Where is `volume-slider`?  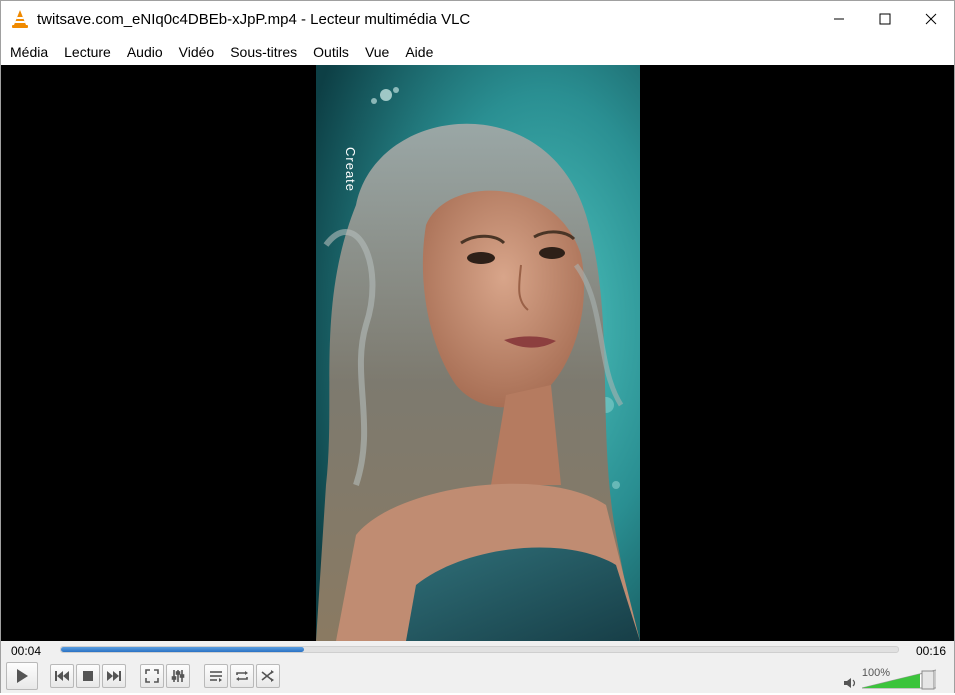 volume-slider is located at coordinates (899, 679).